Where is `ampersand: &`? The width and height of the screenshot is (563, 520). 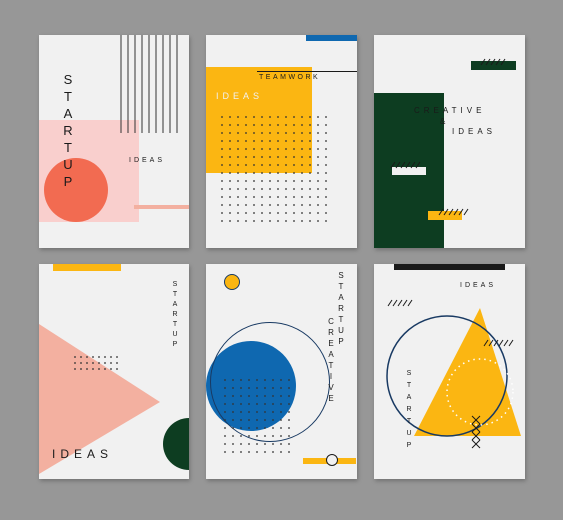
ampersand: & is located at coordinates (444, 121).